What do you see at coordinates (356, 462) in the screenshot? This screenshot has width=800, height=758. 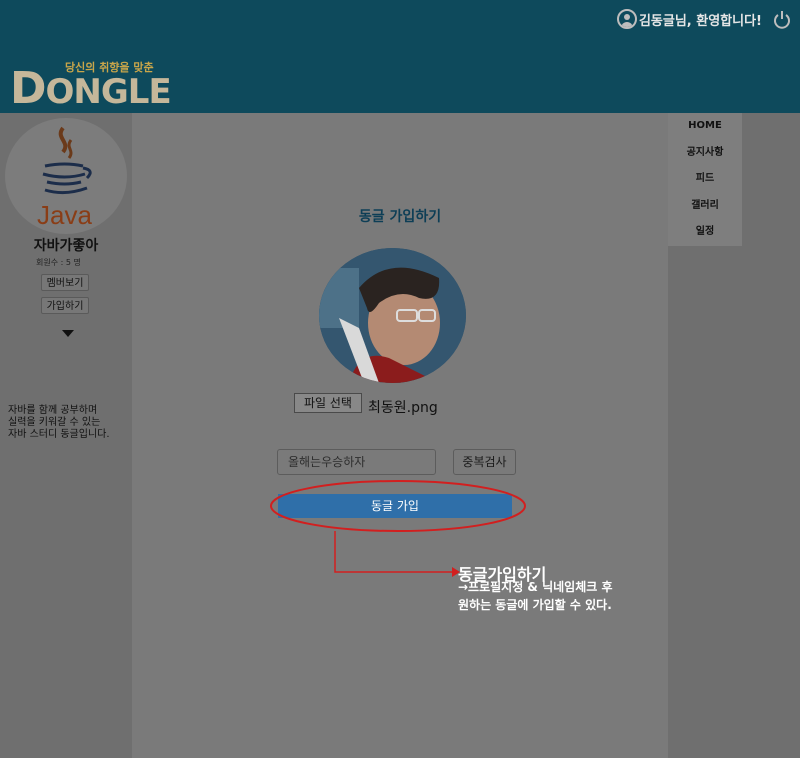 I see `nickname-input: 올해는우승하자` at bounding box center [356, 462].